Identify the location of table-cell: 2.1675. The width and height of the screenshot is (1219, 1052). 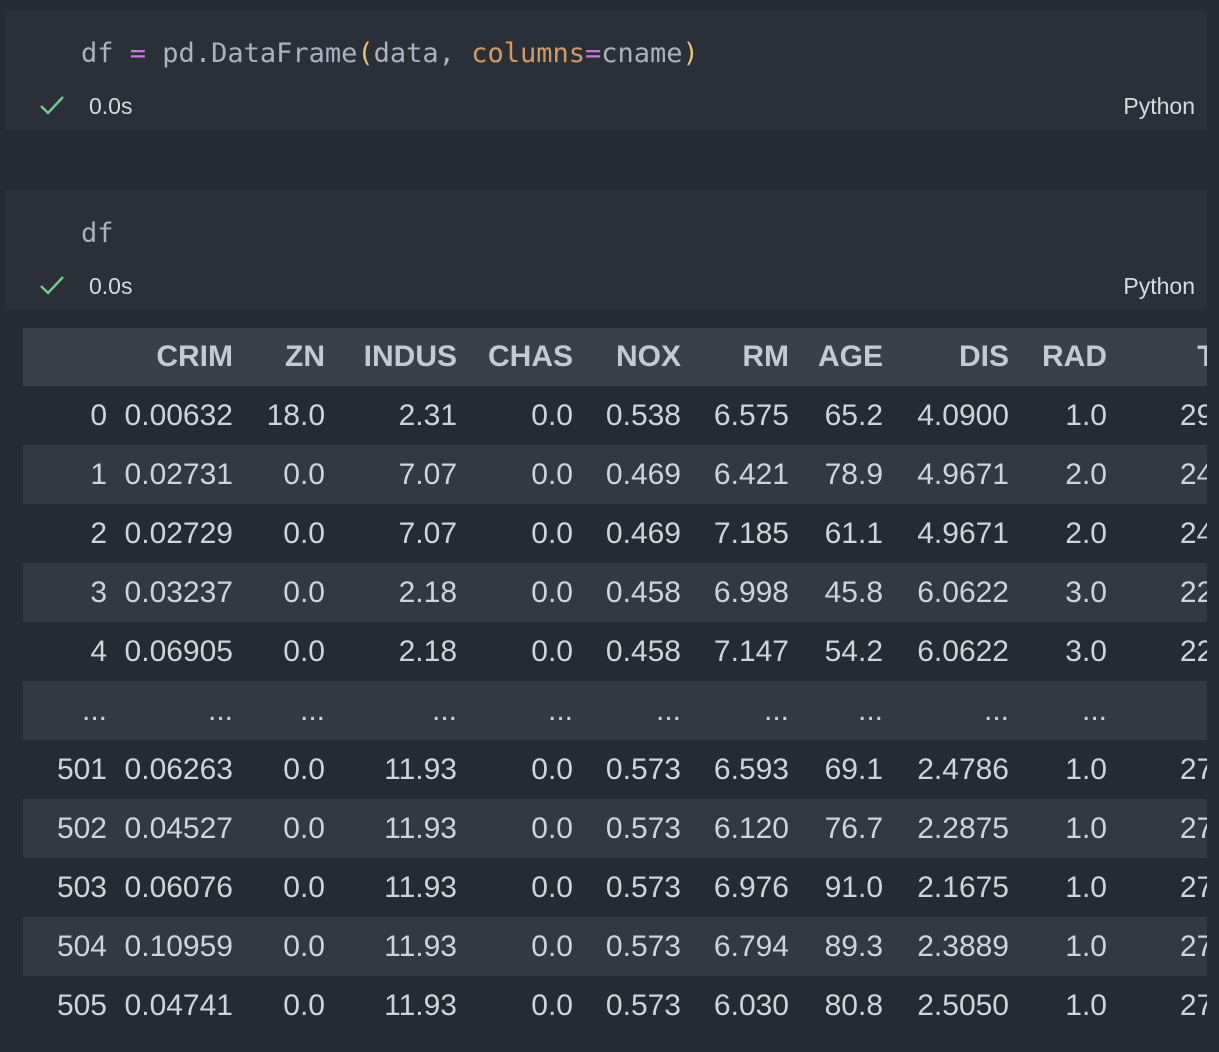
(963, 887).